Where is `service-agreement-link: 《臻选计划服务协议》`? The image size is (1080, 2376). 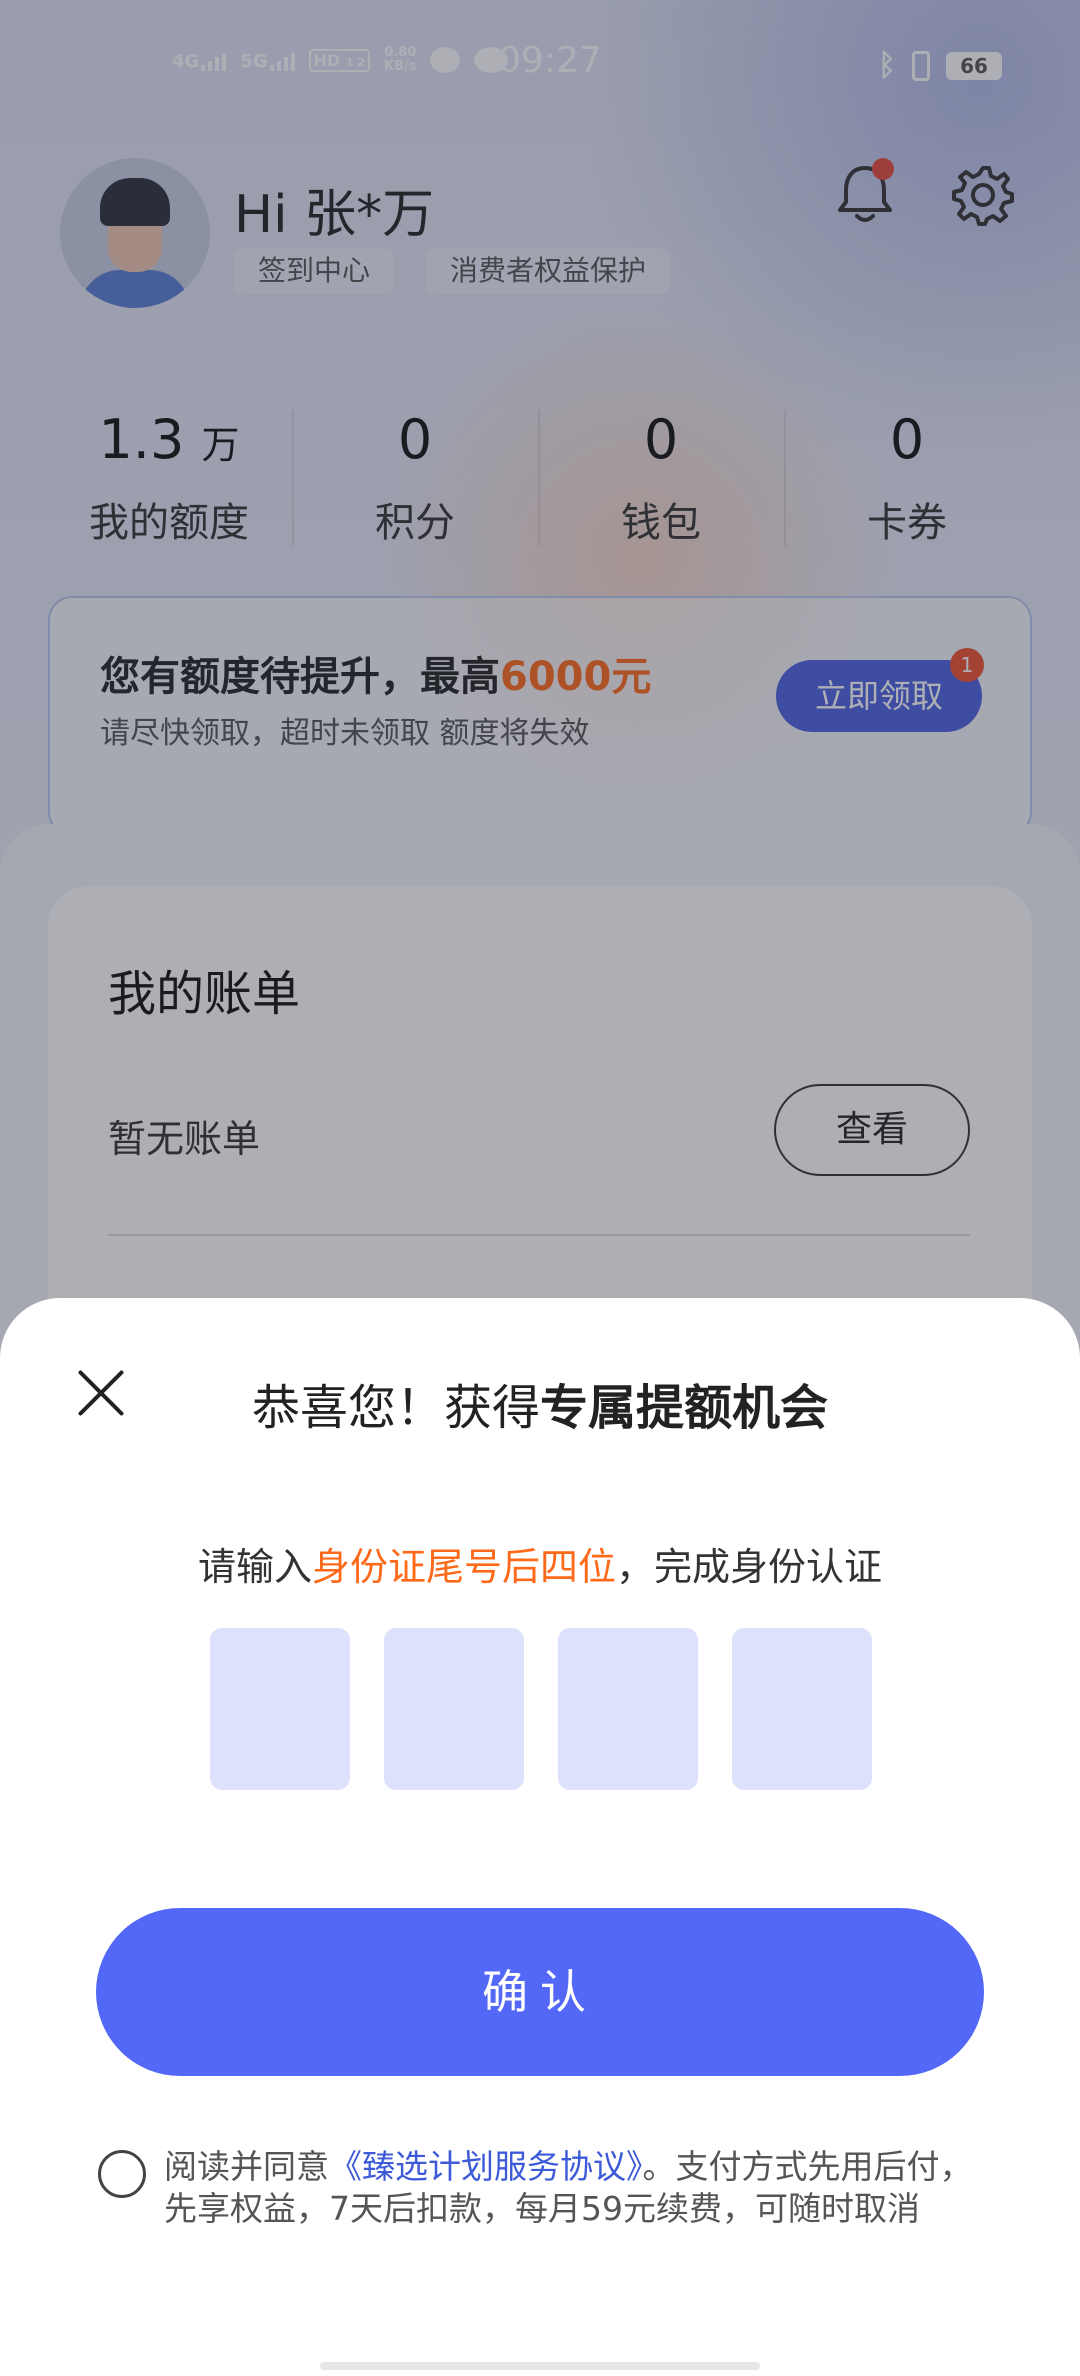
service-agreement-link: 《臻选计划服务协议》 is located at coordinates (486, 2166).